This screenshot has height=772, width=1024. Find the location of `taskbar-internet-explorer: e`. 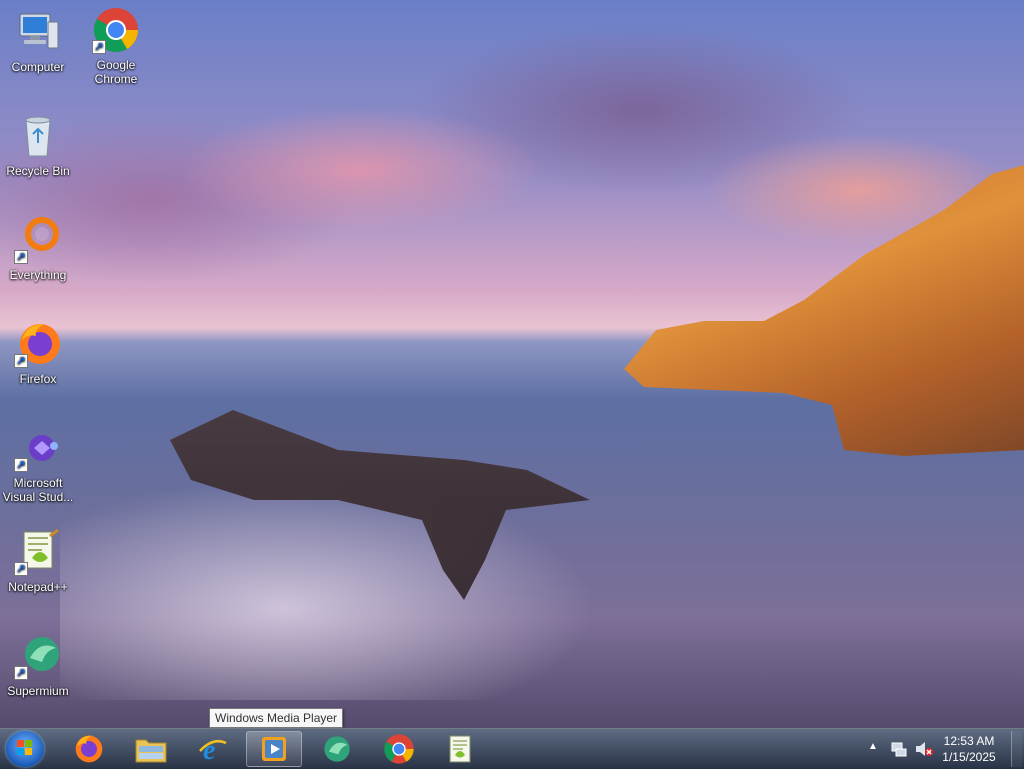

taskbar-internet-explorer: e is located at coordinates (213, 749).